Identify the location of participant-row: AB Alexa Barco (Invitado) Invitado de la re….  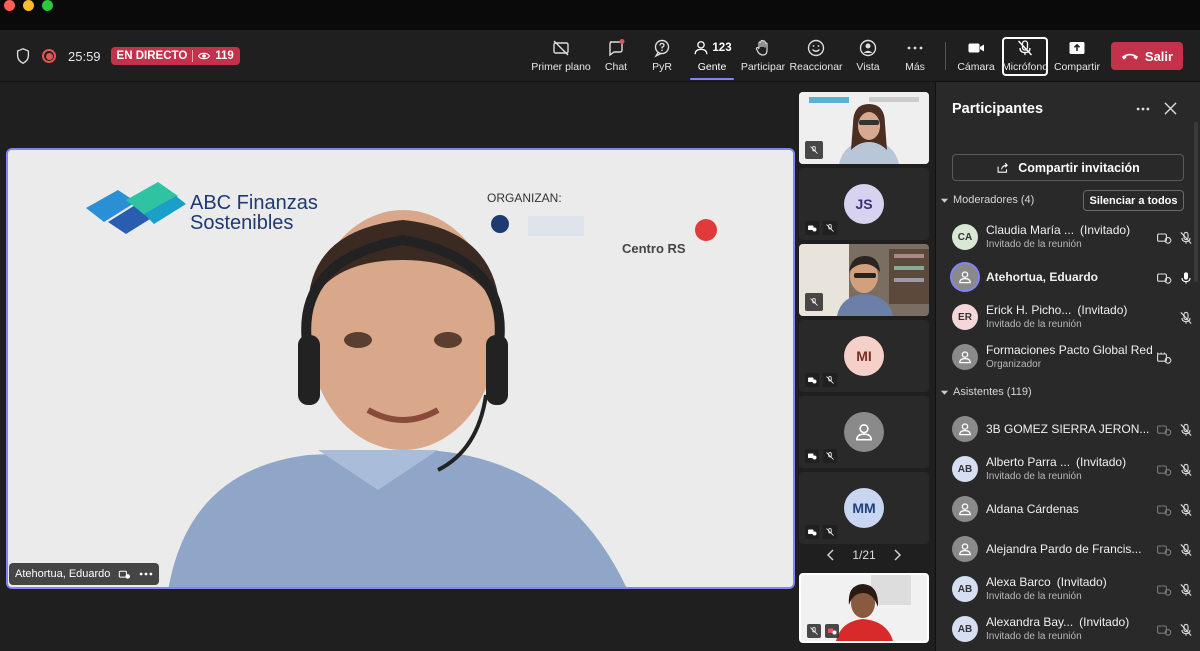
(1068, 590).